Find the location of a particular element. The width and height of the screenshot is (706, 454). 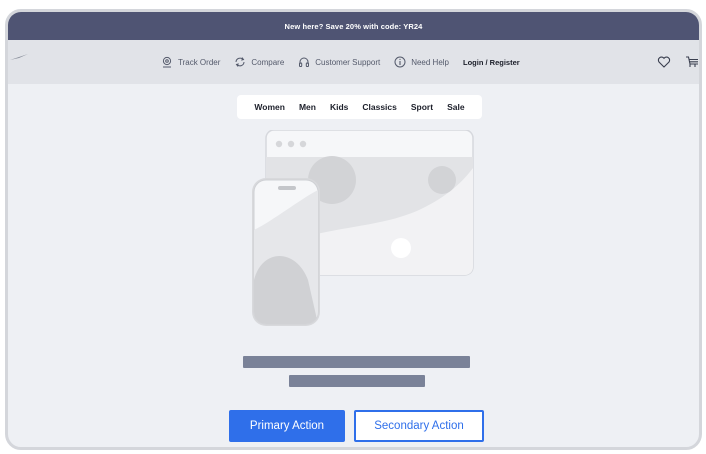

cart-icon is located at coordinates (692, 62).